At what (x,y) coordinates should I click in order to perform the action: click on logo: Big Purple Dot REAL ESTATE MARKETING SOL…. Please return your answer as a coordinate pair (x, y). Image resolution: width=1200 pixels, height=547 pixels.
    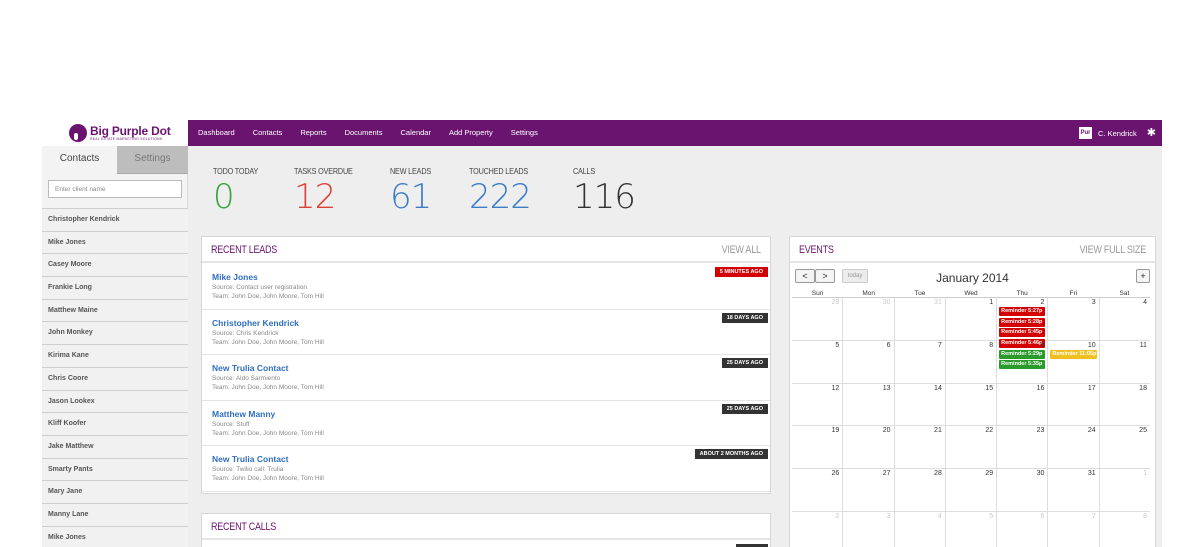
    Looking at the image, I should click on (115, 133).